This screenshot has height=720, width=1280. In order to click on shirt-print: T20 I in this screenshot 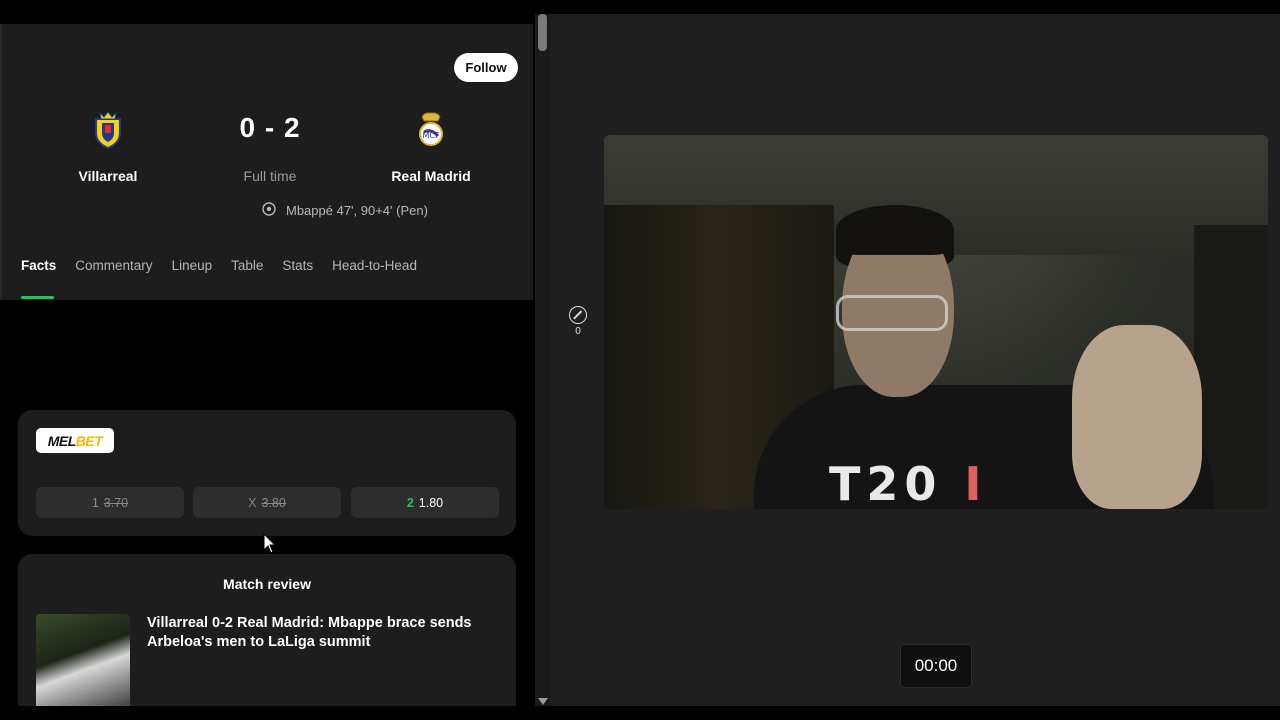, I will do `click(929, 483)`.